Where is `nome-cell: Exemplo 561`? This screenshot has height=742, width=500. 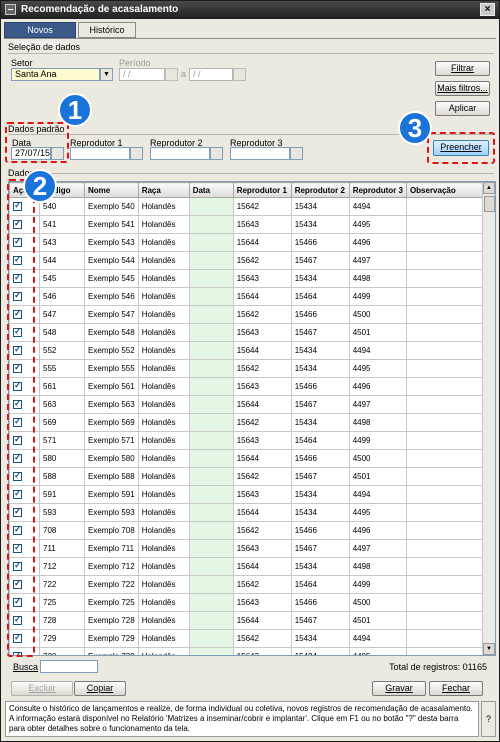 nome-cell: Exemplo 561 is located at coordinates (111, 386).